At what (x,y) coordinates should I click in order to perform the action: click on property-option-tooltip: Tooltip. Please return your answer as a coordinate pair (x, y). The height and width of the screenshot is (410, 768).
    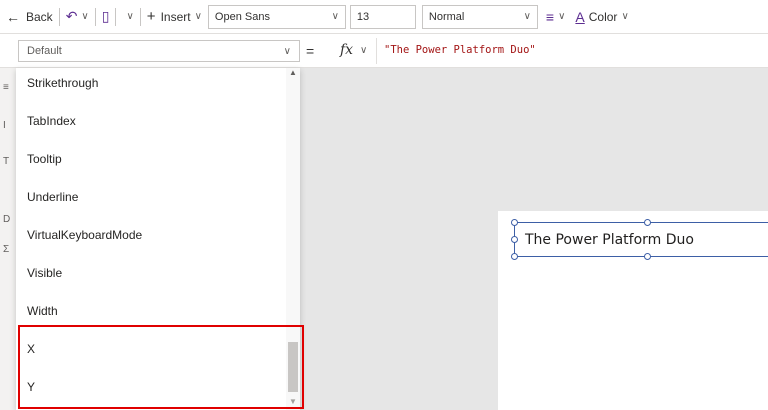
    Looking at the image, I should click on (150, 159).